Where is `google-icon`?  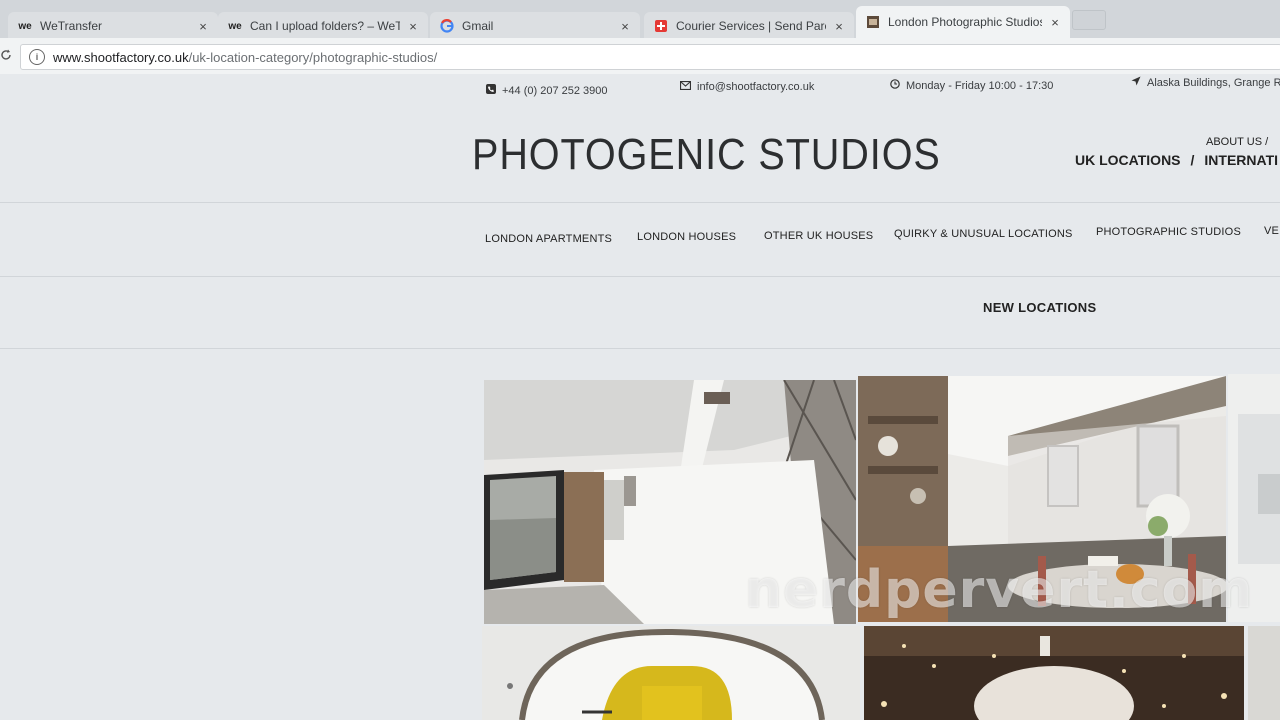
google-icon is located at coordinates (447, 26).